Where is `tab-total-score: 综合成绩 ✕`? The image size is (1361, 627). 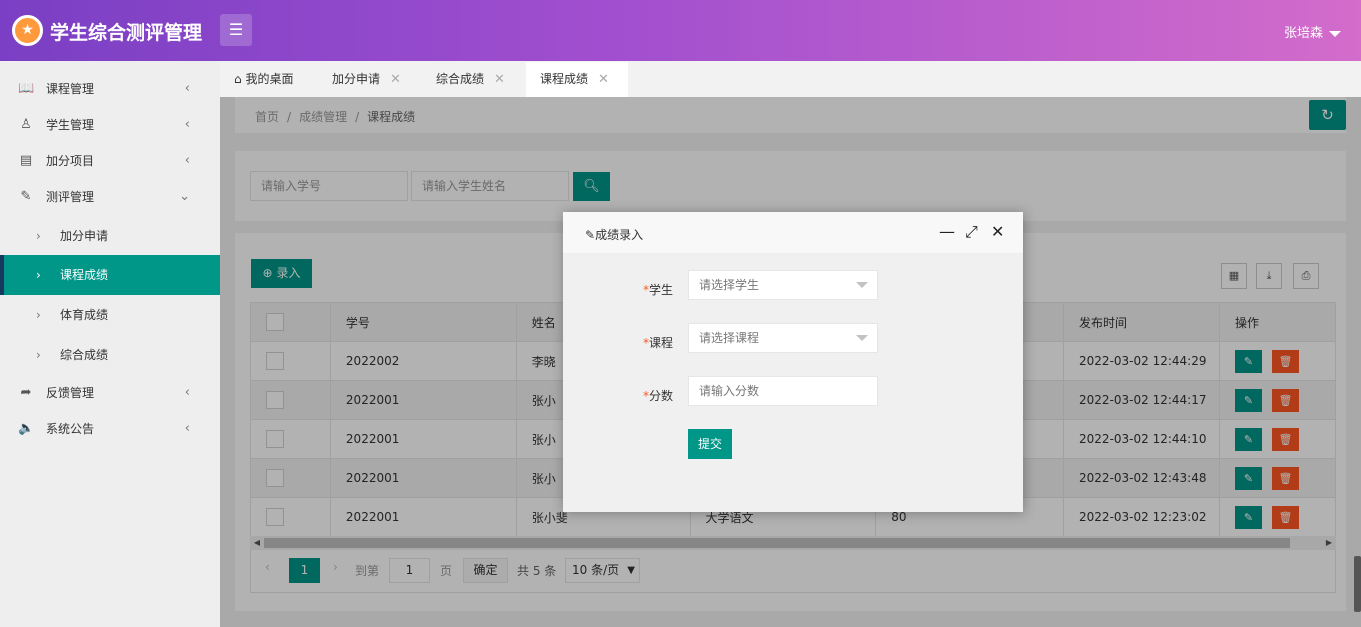 tab-total-score: 综合成绩 ✕ is located at coordinates (472, 79).